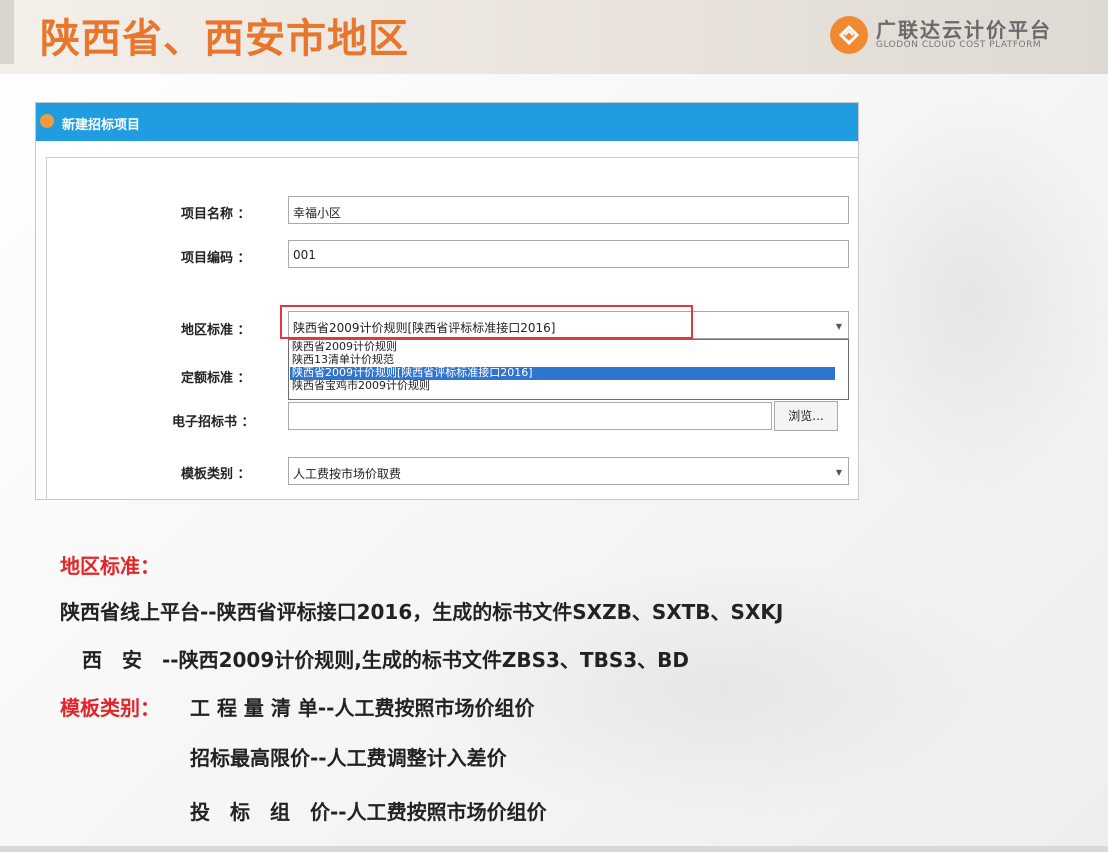  What do you see at coordinates (362, 708) in the screenshot?
I see `note-line-3: 工 程 量 清 单--人工费按照市场价组价` at bounding box center [362, 708].